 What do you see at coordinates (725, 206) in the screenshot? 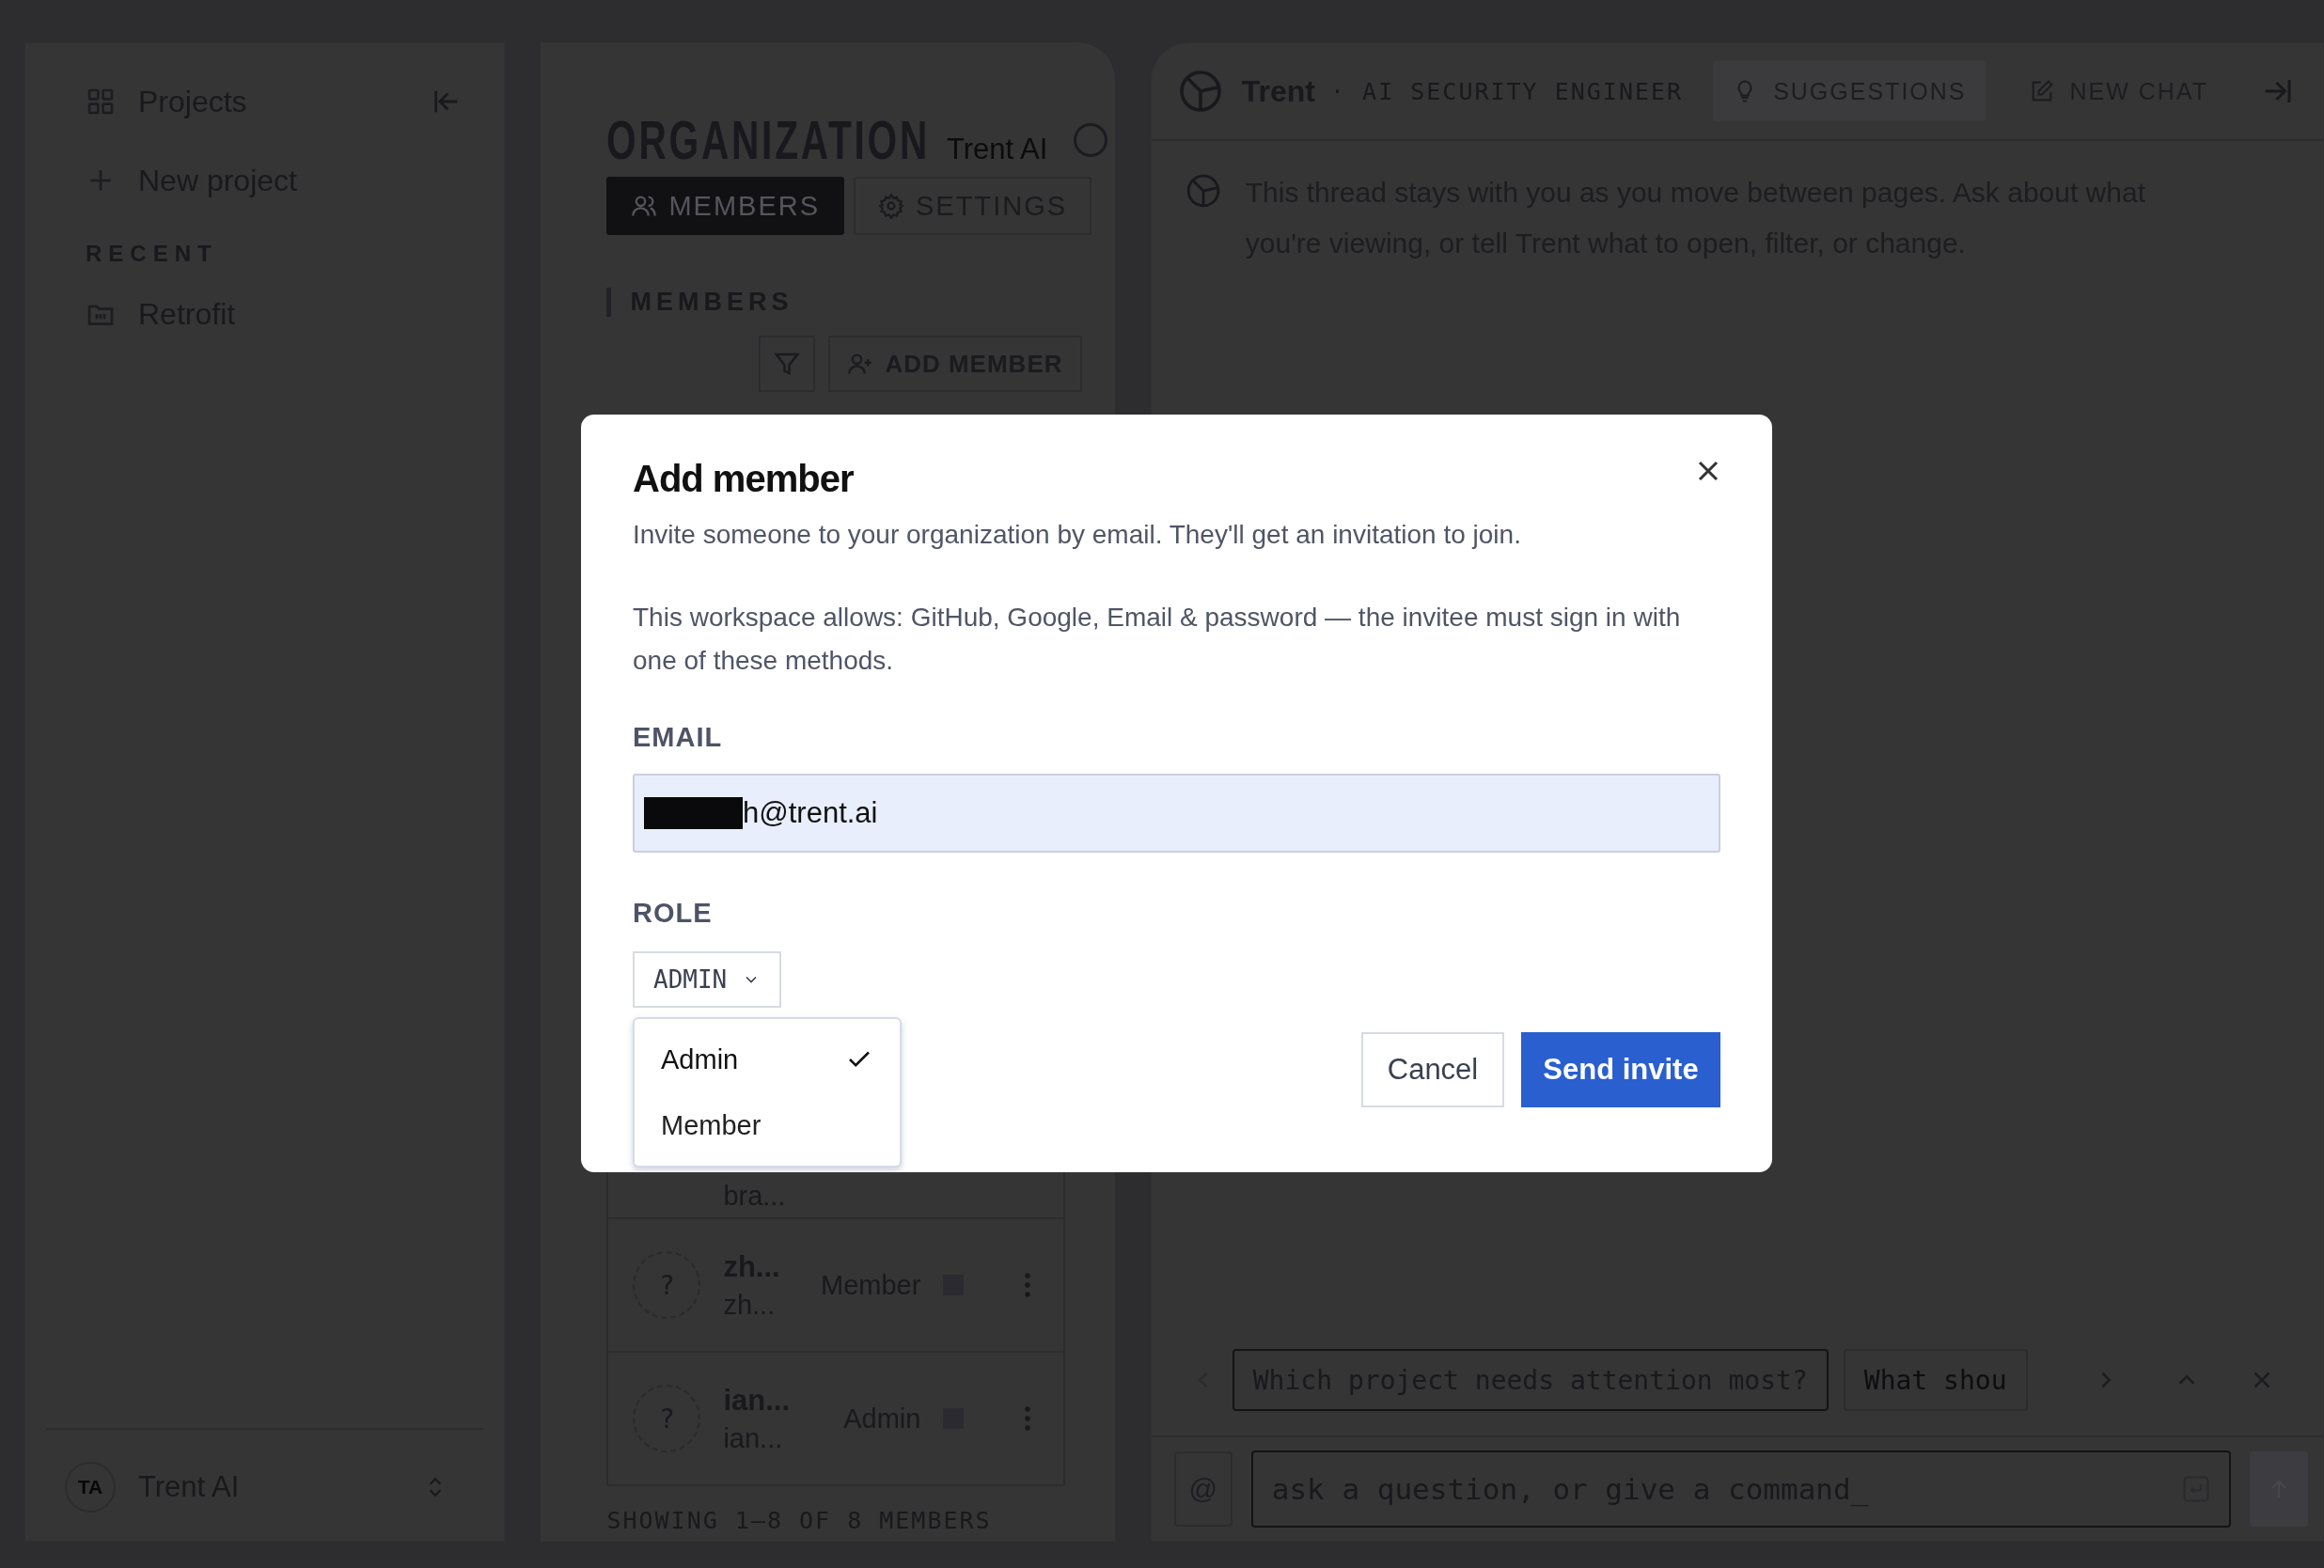
I see `tab: MEMBERS` at bounding box center [725, 206].